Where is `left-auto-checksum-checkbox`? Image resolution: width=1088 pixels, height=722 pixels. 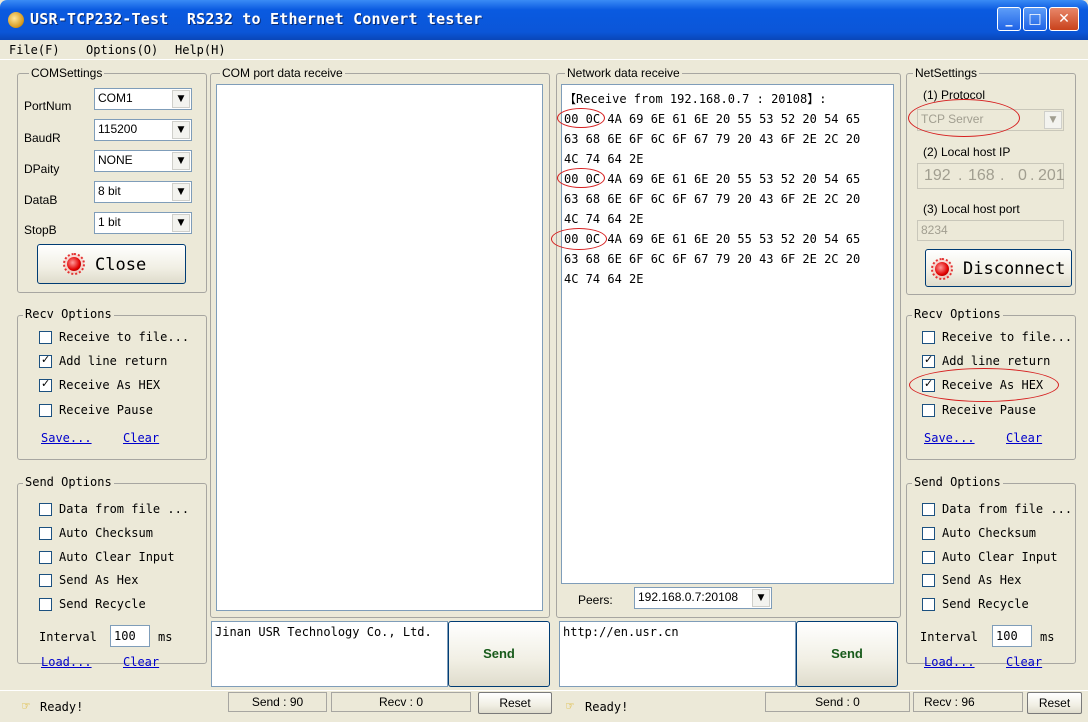 left-auto-checksum-checkbox is located at coordinates (45, 533).